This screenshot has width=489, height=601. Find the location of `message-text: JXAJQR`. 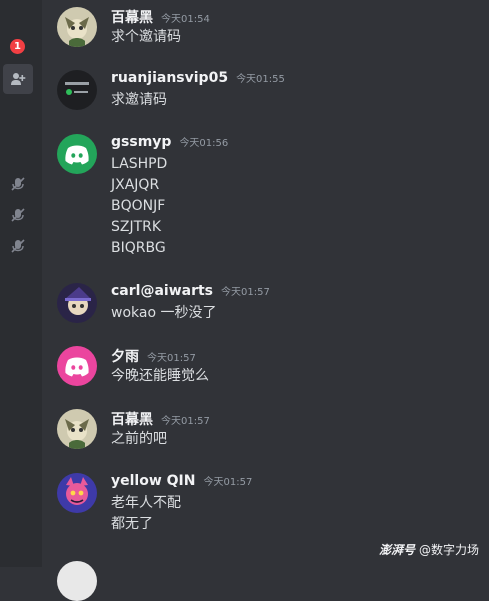

message-text: JXAJQR is located at coordinates (135, 185).